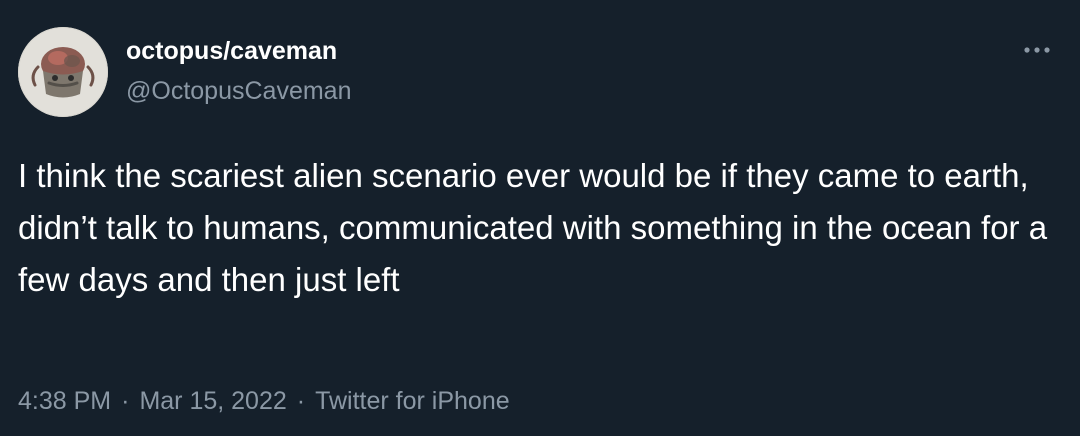  Describe the element at coordinates (64, 401) in the screenshot. I see `tweet-time: 4:38 PM` at that location.